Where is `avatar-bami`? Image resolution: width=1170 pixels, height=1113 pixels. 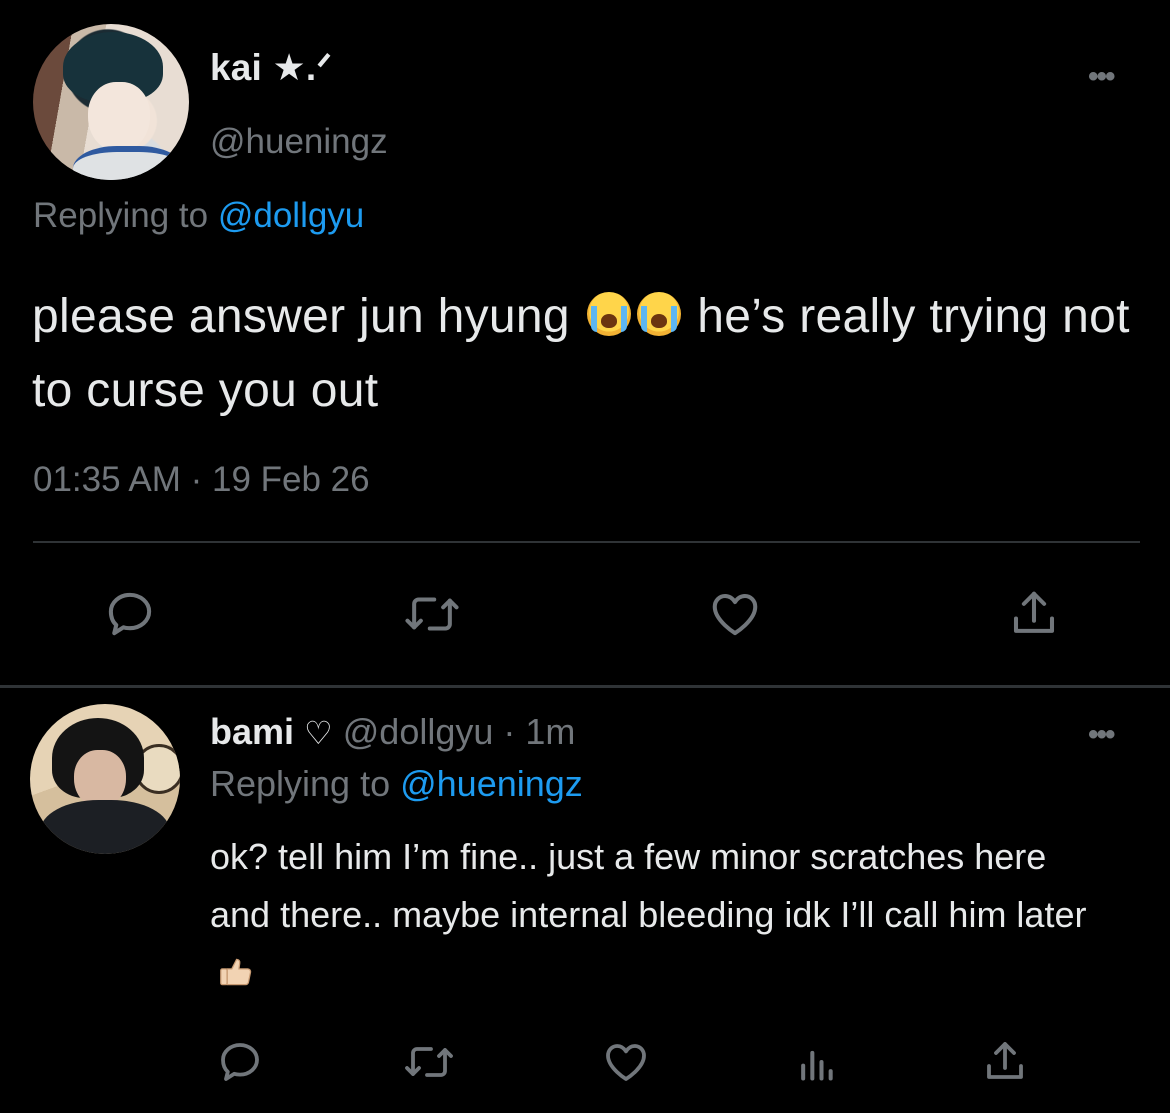
avatar-bami is located at coordinates (105, 779).